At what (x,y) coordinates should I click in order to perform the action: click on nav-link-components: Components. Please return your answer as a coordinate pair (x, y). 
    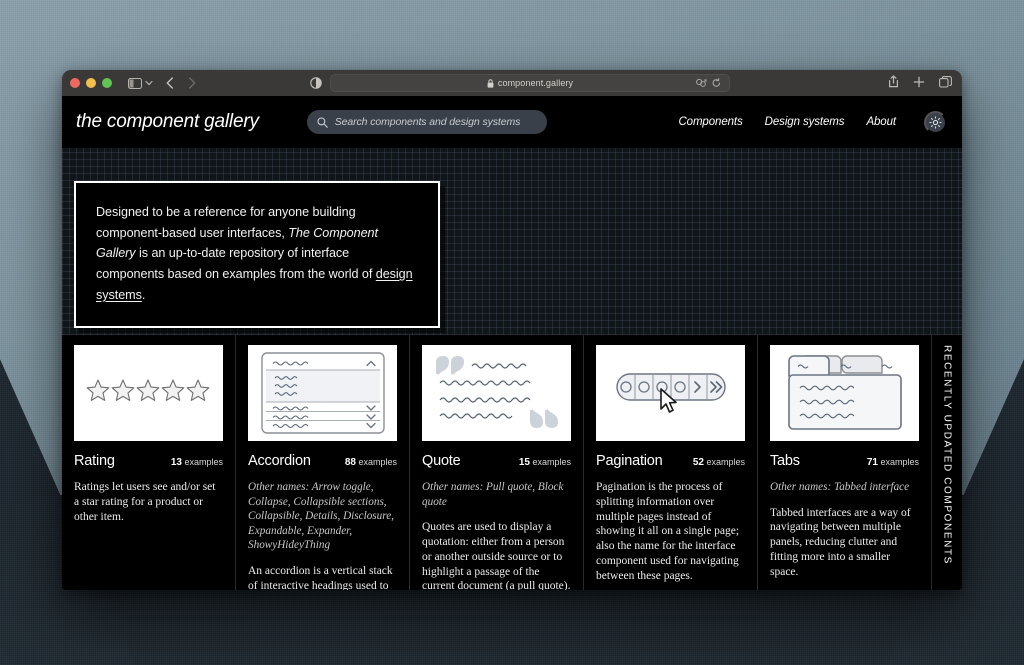
    Looking at the image, I should click on (710, 122).